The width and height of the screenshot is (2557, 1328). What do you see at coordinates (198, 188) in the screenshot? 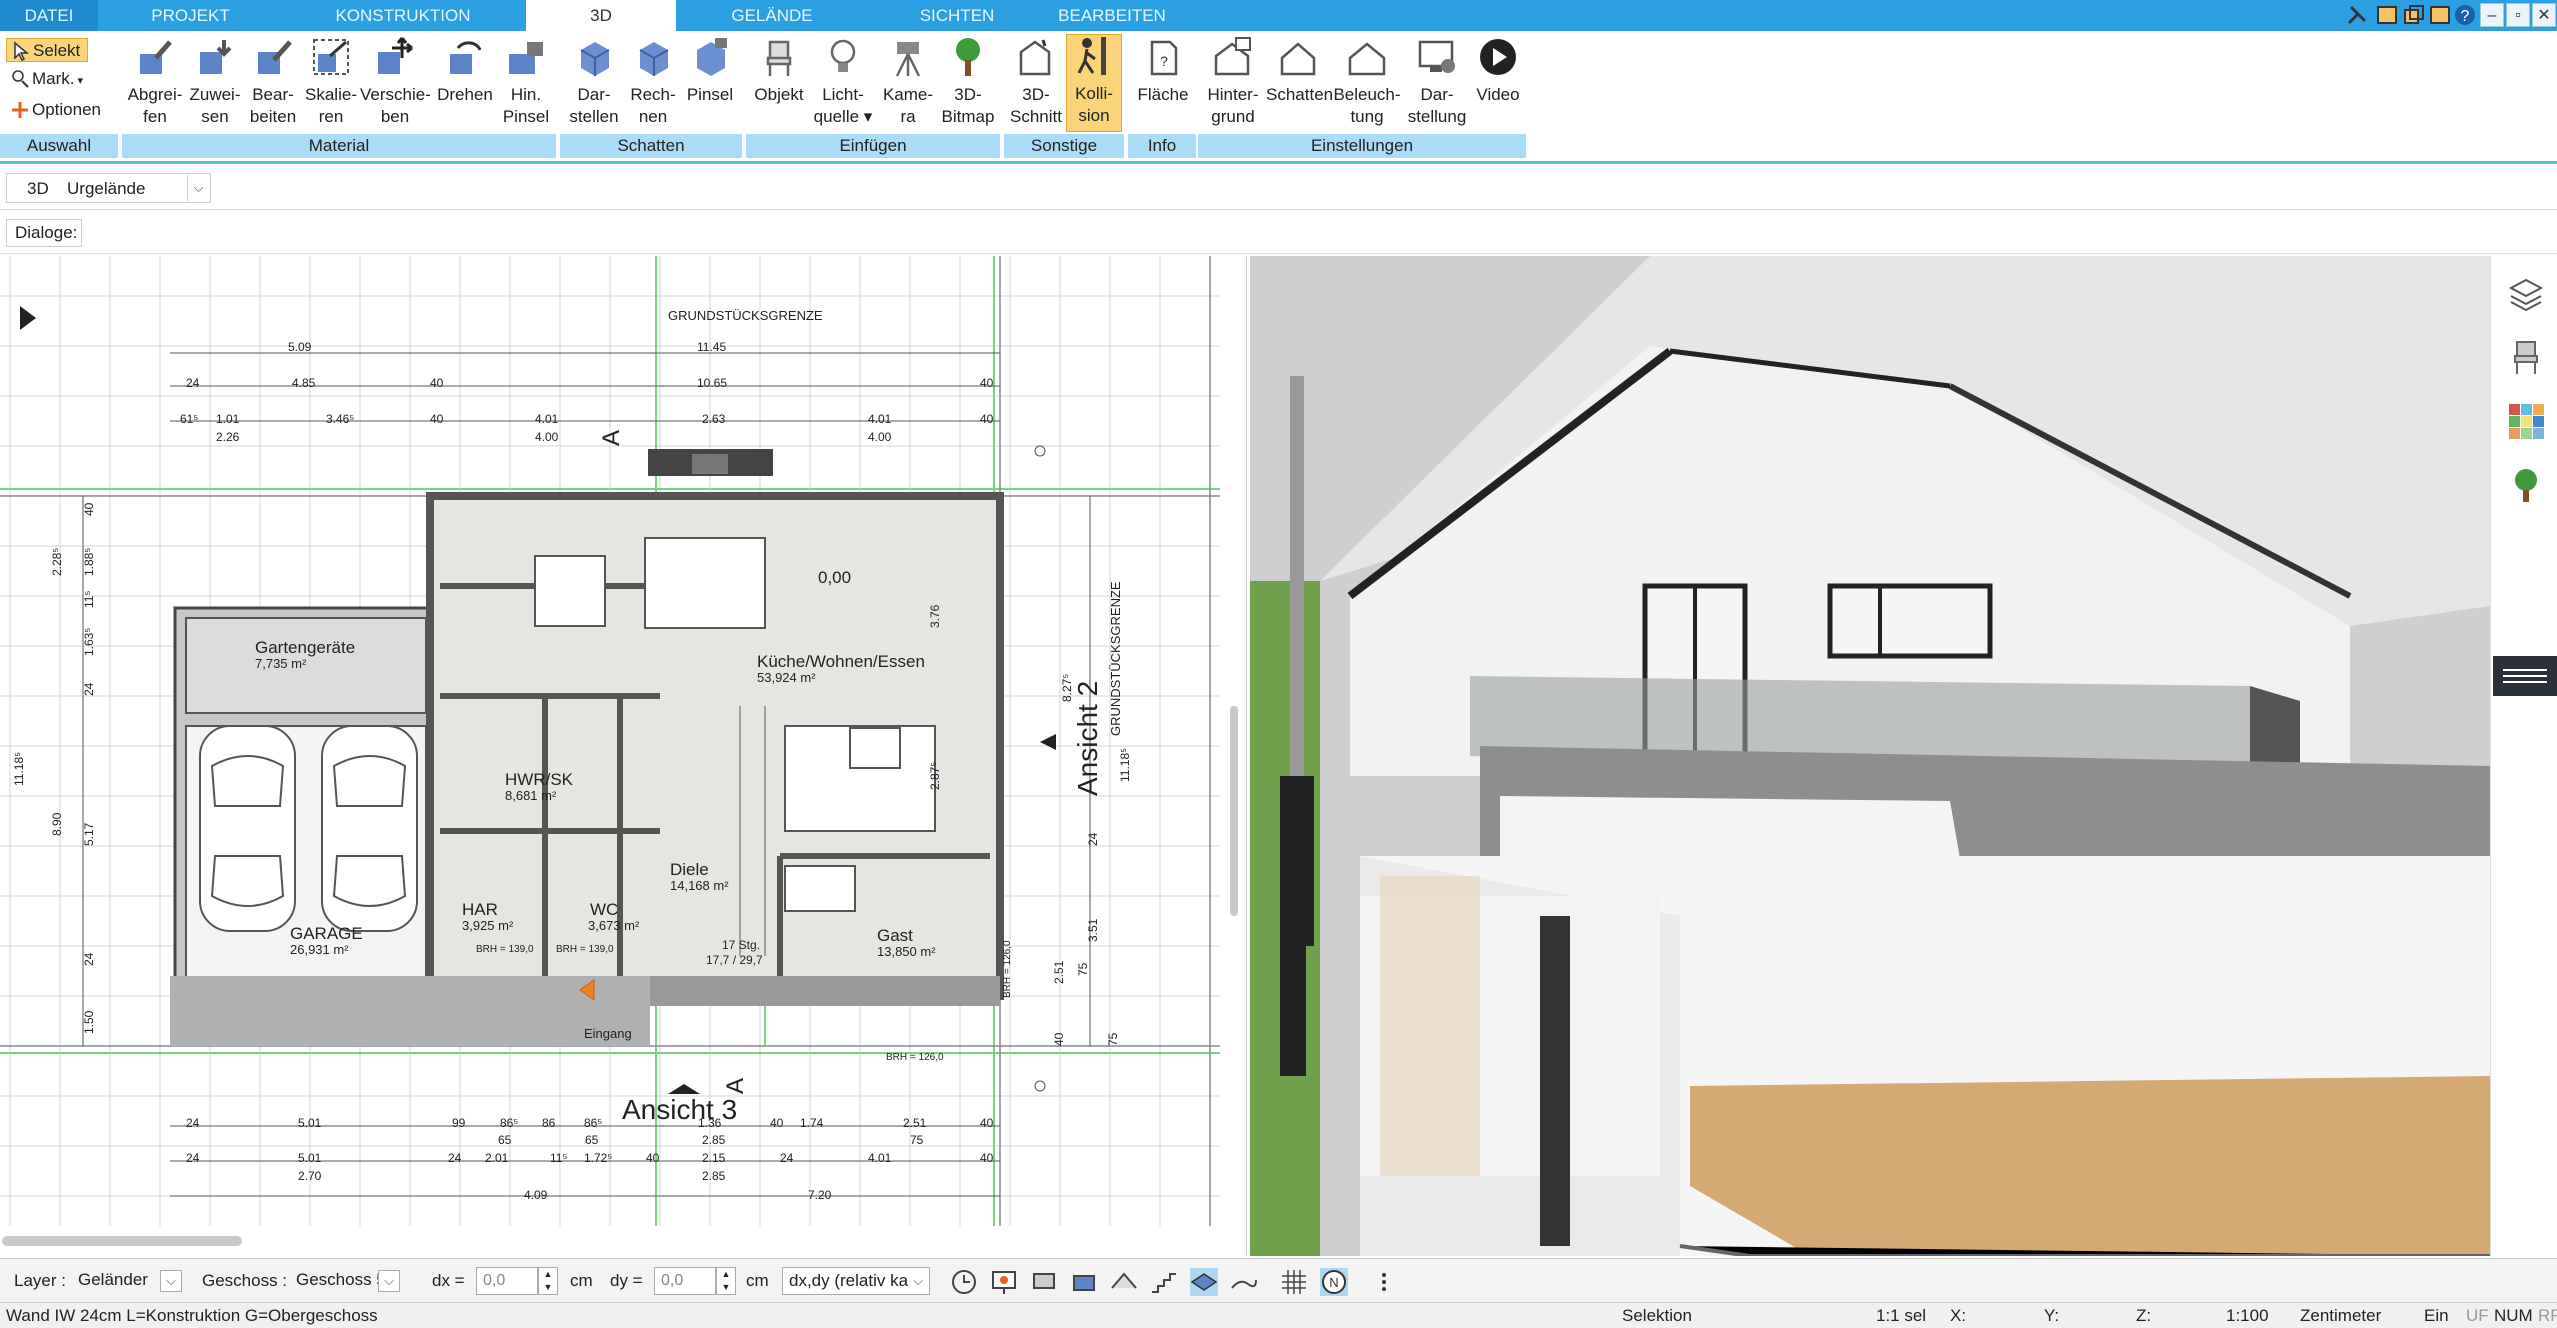
I see `chevron-down-icon: ⌵` at bounding box center [198, 188].